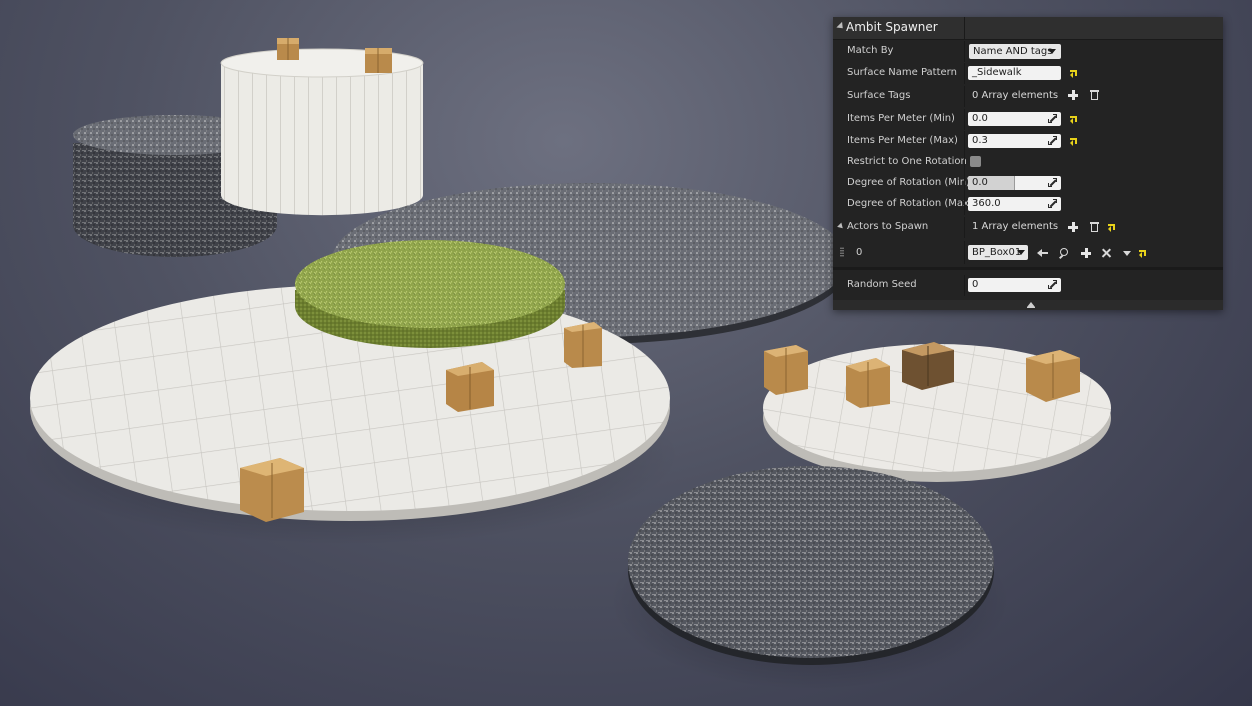  I want to click on row-items-per-meter-min: Items Per Meter (Min) 0.0, so click(1028, 119).